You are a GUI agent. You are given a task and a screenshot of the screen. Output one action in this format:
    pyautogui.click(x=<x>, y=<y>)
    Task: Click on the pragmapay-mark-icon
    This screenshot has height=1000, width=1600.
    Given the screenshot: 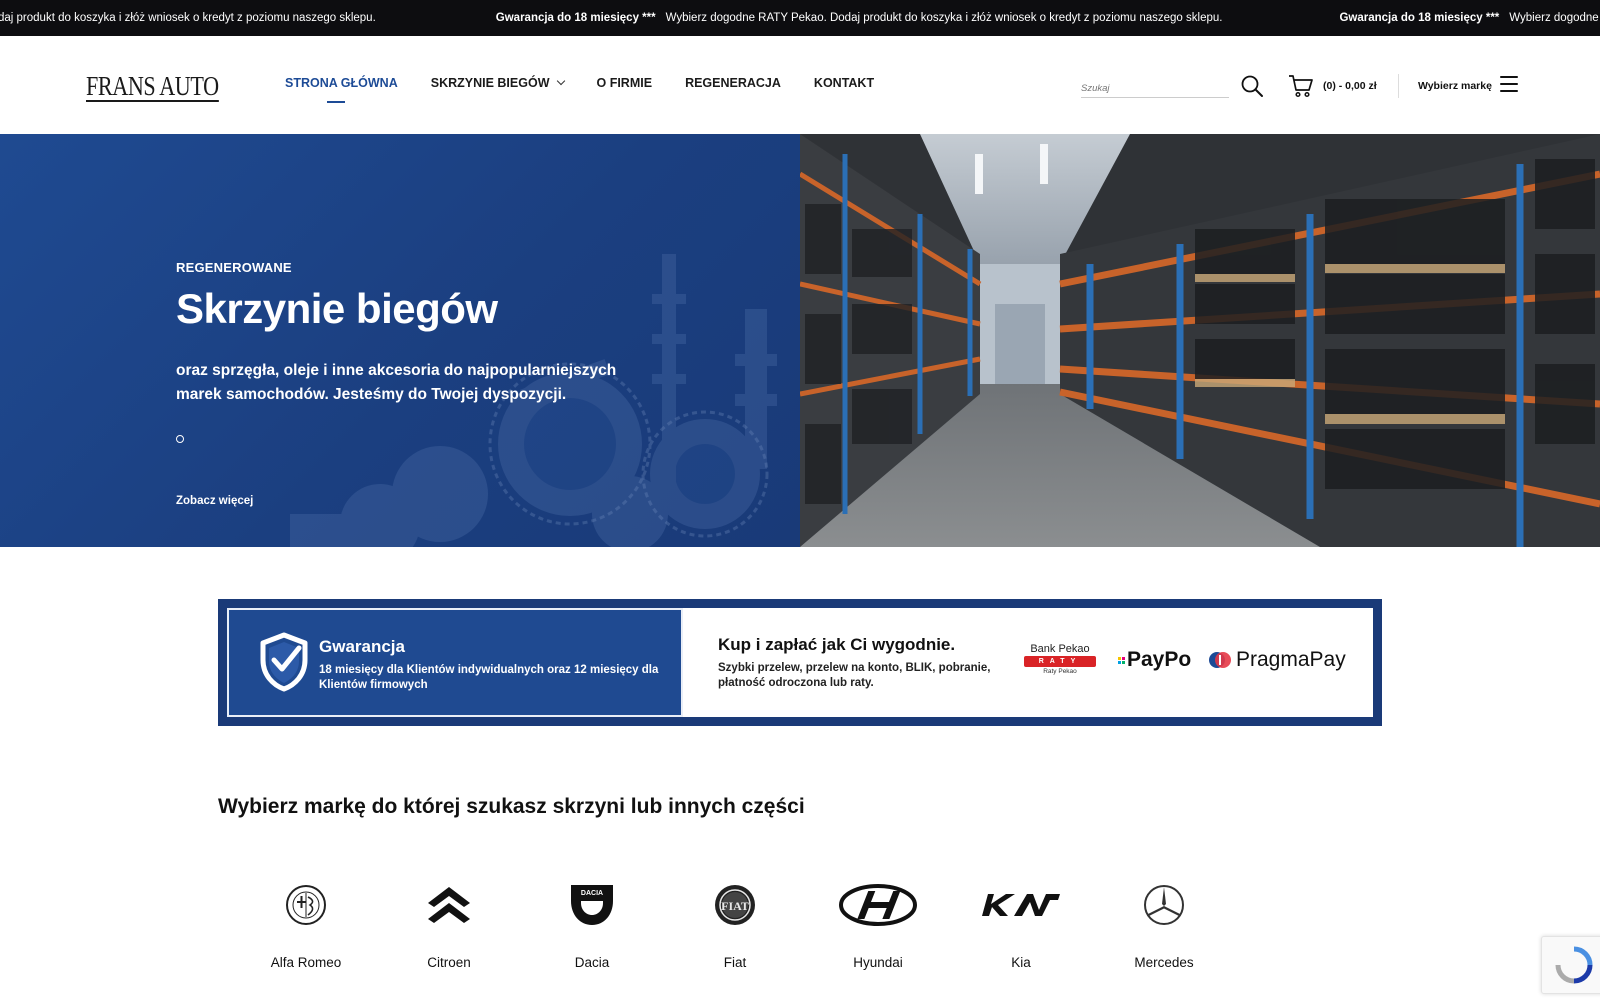 What is the action you would take?
    pyautogui.click(x=1220, y=660)
    